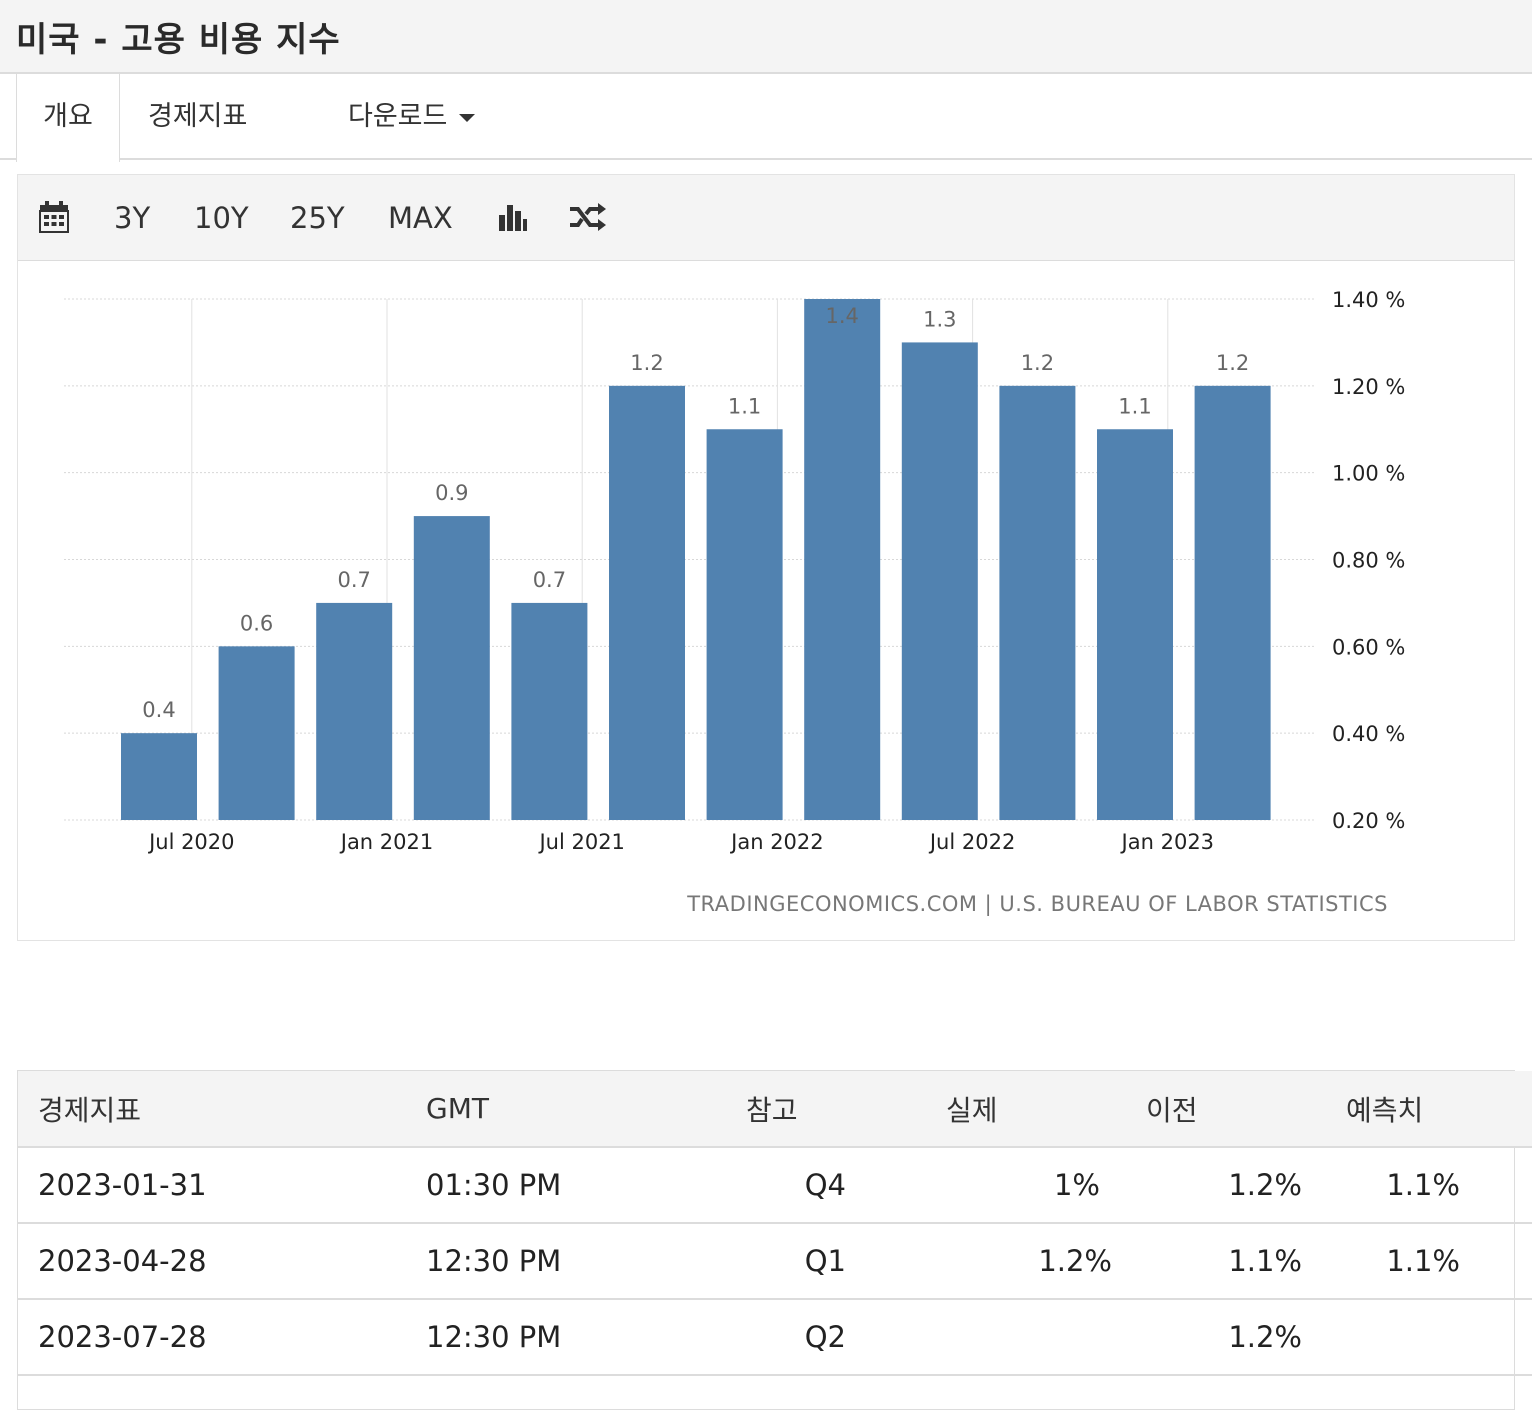  I want to click on cell-date: 2023-04-28, so click(222, 1261).